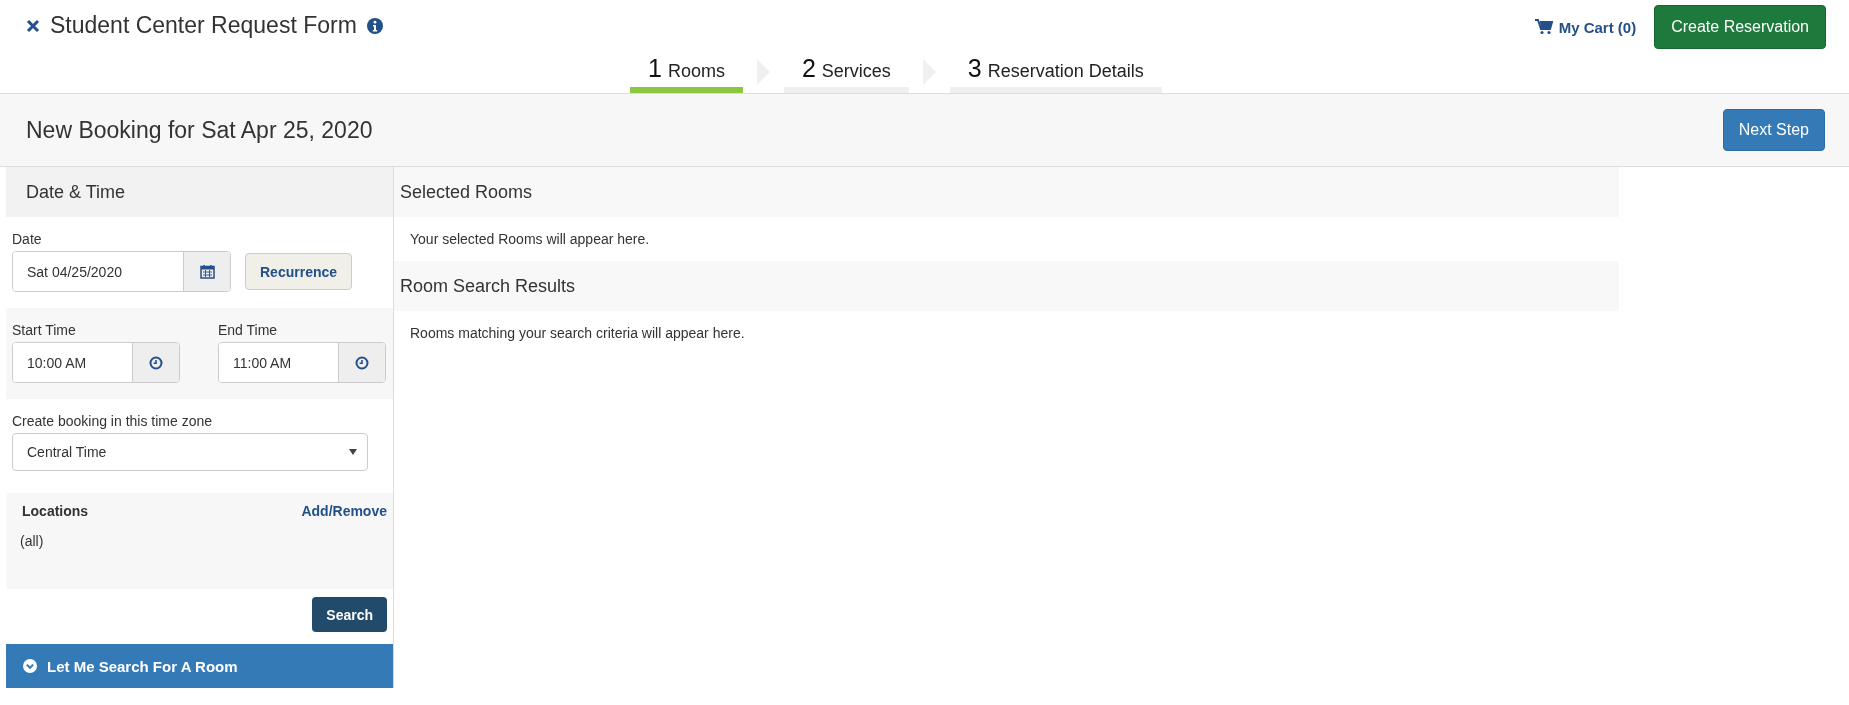  What do you see at coordinates (96, 362) in the screenshot?
I see `time-field: 10:00 AM` at bounding box center [96, 362].